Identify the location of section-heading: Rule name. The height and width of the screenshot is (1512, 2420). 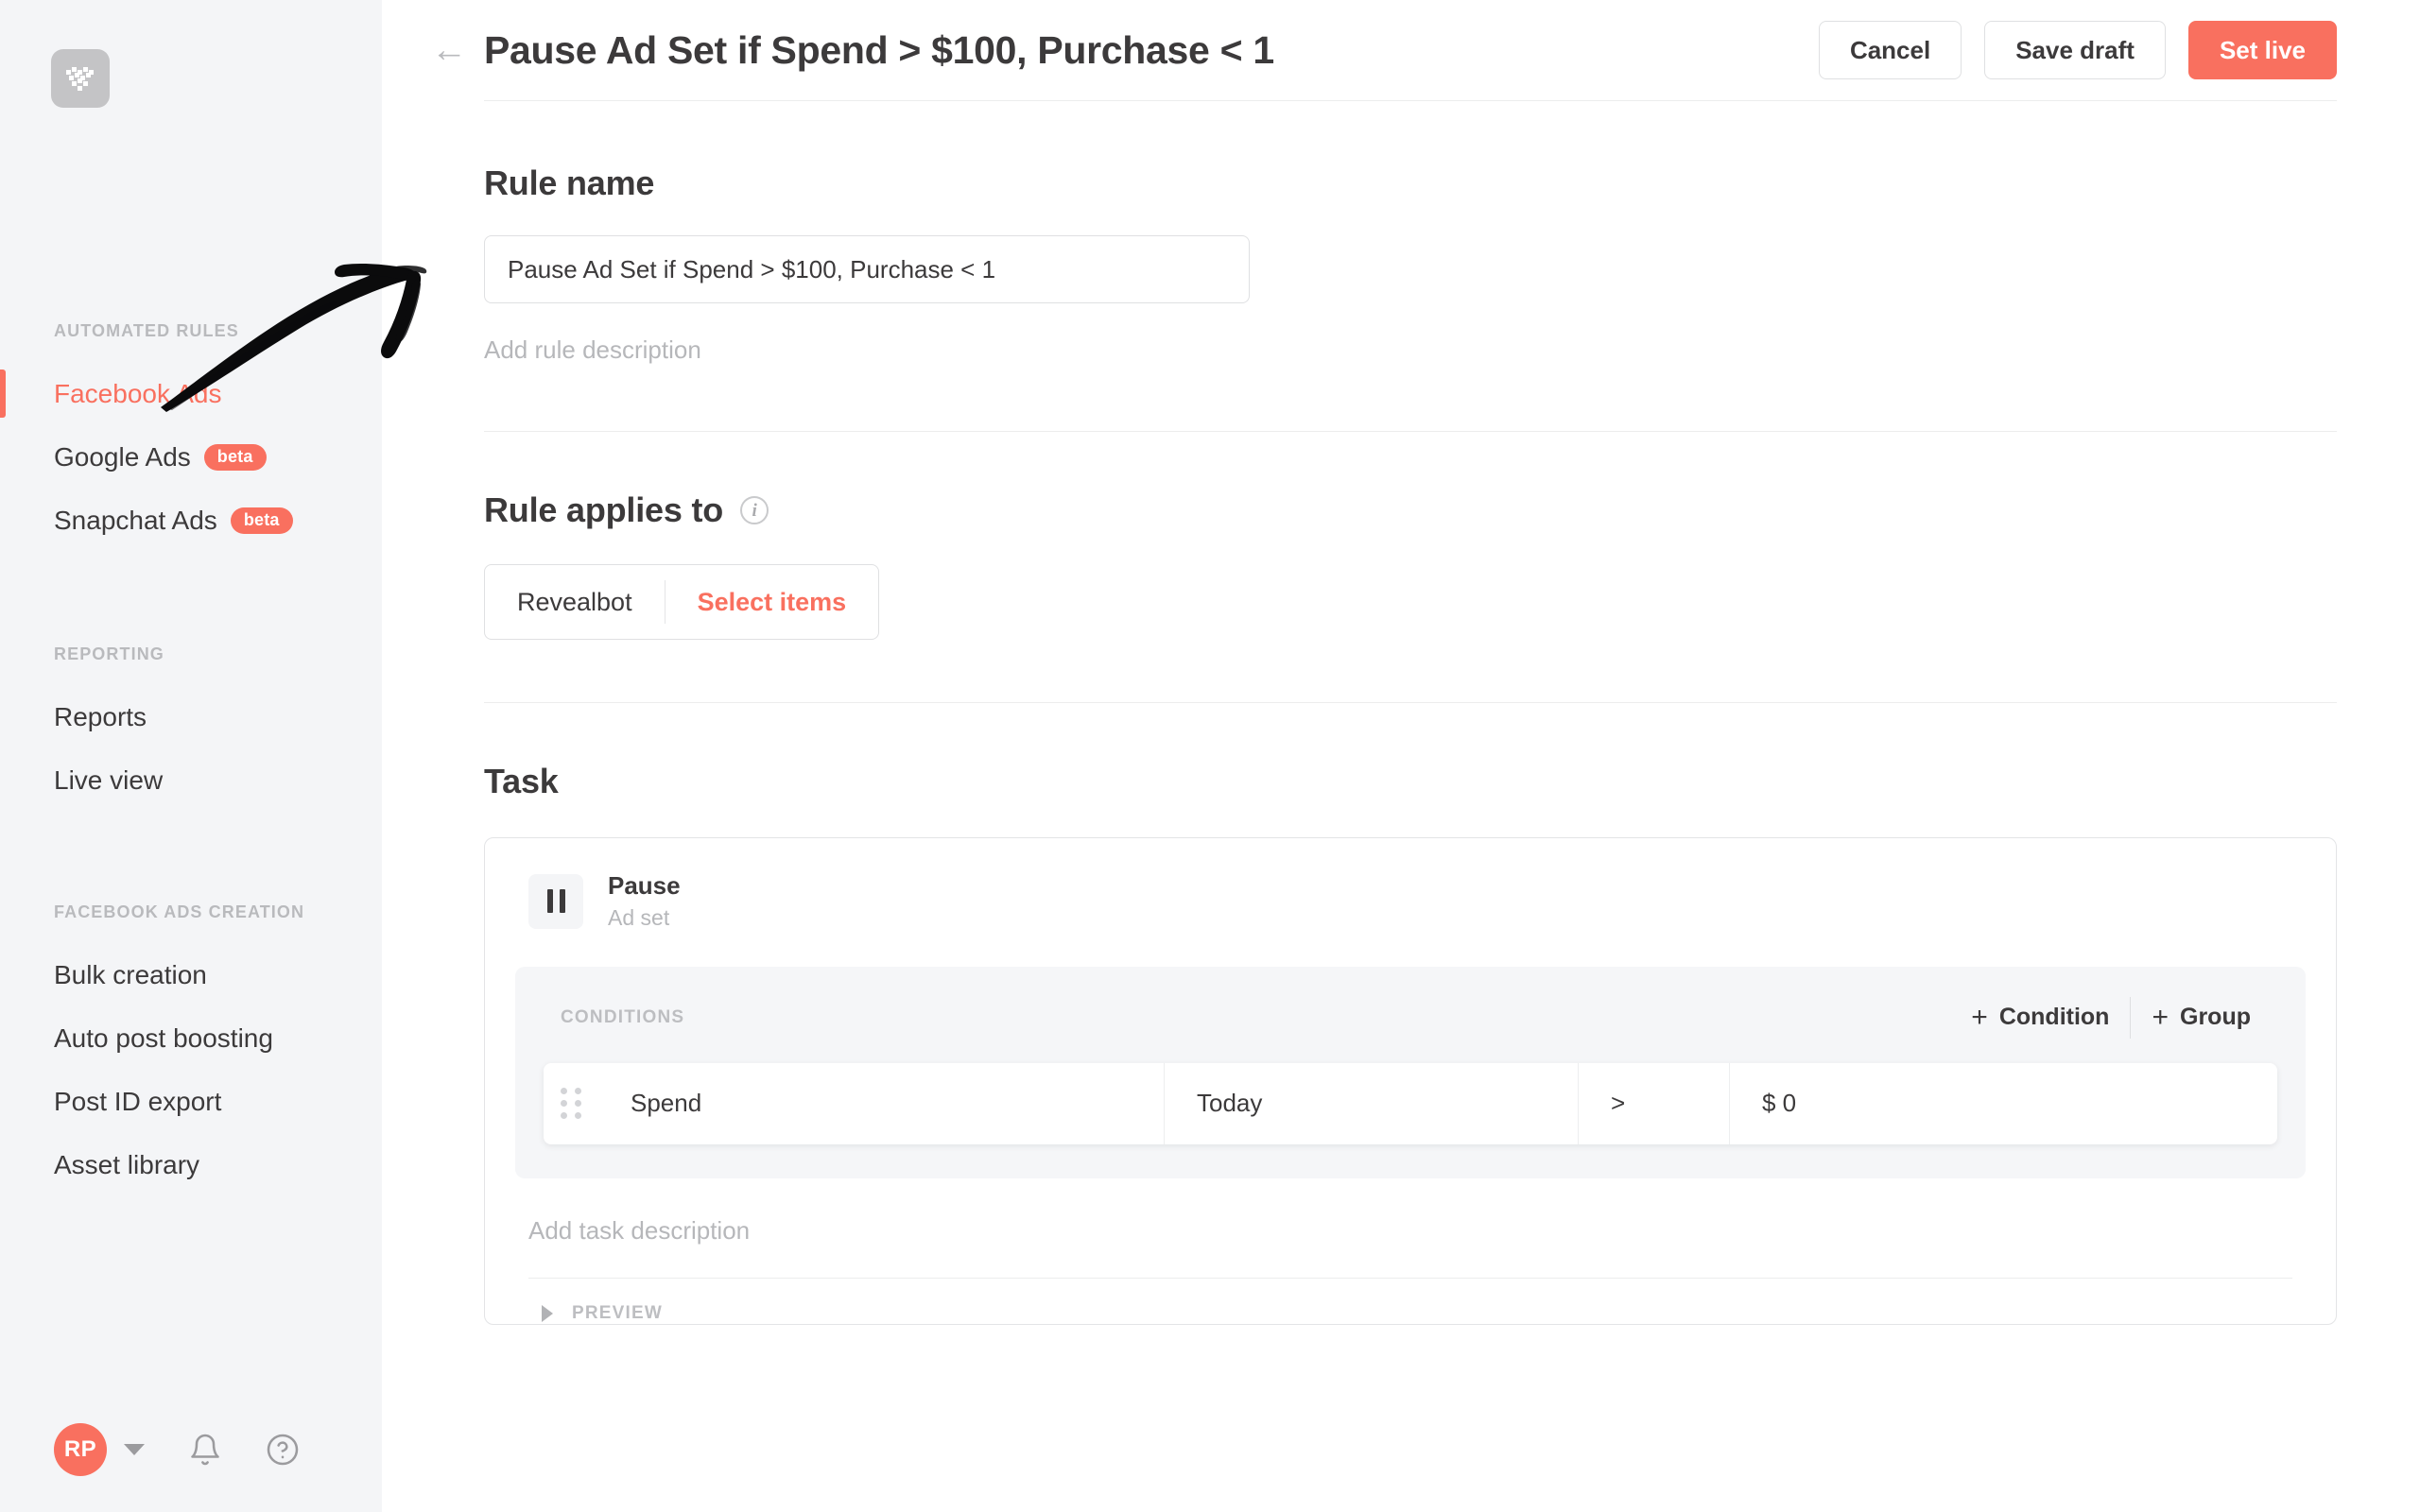
(569, 182).